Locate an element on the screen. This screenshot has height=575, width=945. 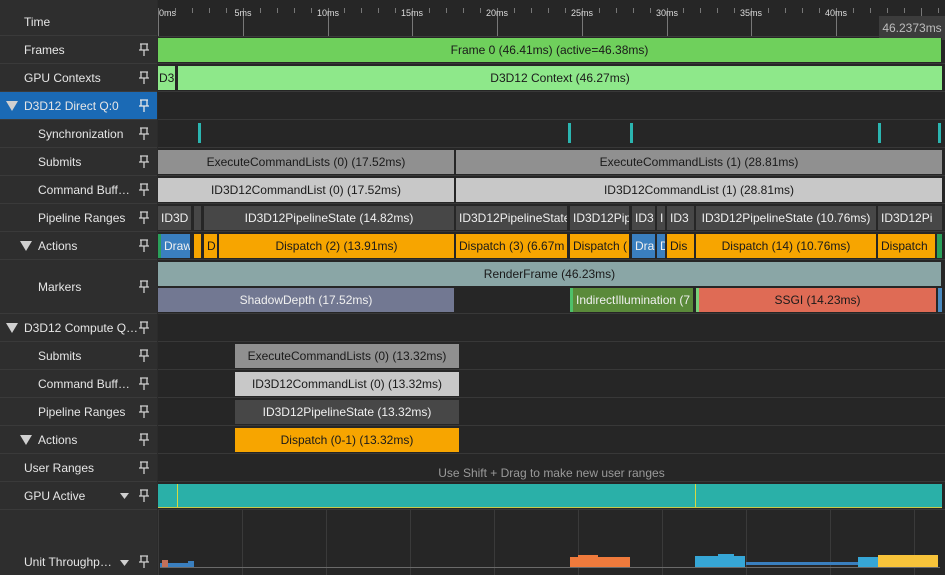
track-actions: Actions is located at coordinates (78, 246).